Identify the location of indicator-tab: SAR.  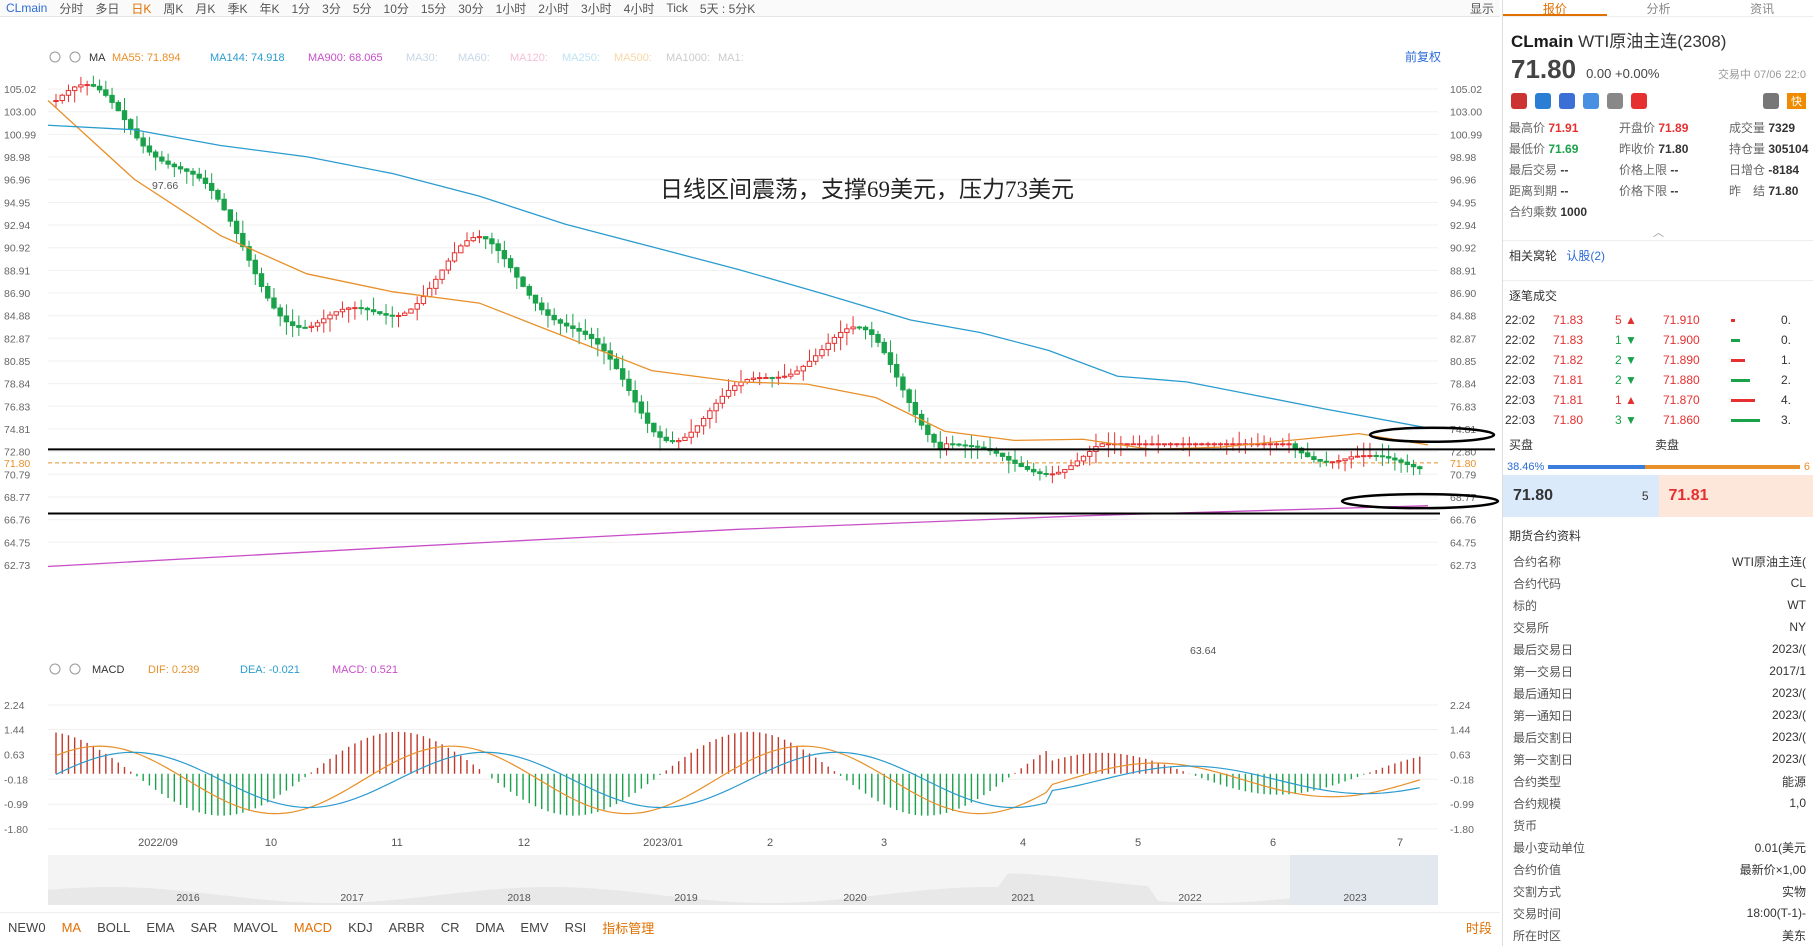
(203, 927).